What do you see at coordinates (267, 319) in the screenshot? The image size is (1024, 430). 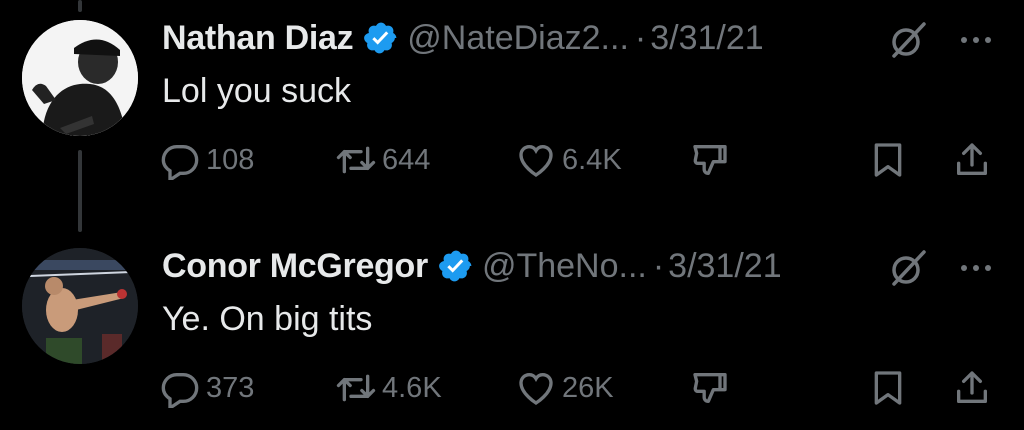 I see `tweet-text: Ye. On big tits` at bounding box center [267, 319].